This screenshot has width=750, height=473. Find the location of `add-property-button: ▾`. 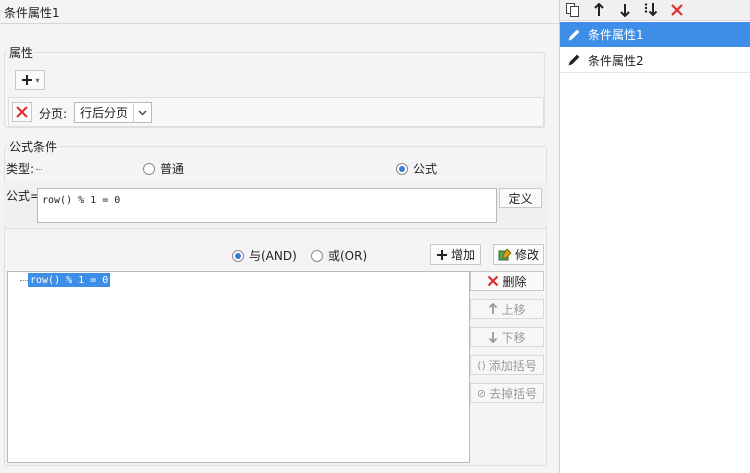

add-property-button: ▾ is located at coordinates (30, 80).